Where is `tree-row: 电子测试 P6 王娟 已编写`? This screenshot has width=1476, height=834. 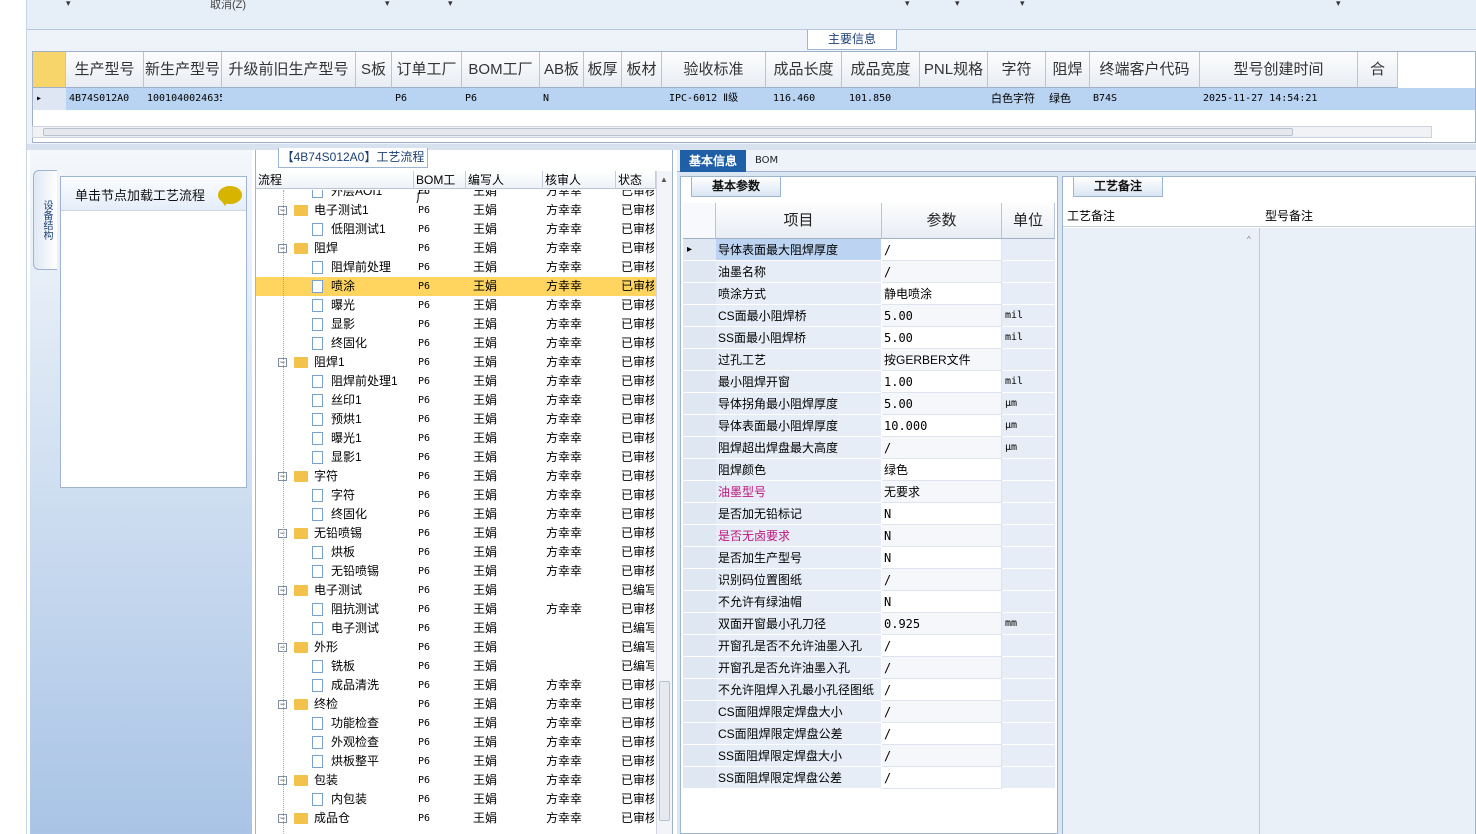
tree-row: 电子测试 P6 王娟 已编写 is located at coordinates (456, 628).